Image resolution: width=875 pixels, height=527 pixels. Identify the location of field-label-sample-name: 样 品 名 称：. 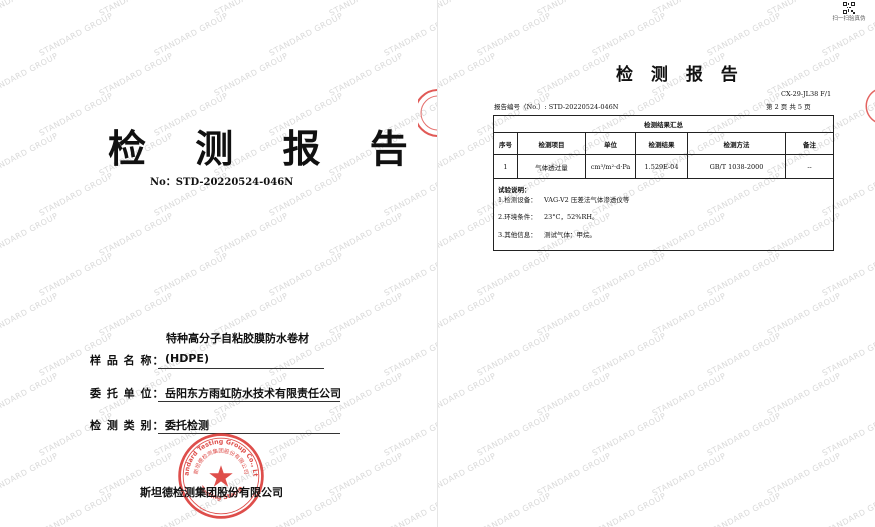
(127, 360).